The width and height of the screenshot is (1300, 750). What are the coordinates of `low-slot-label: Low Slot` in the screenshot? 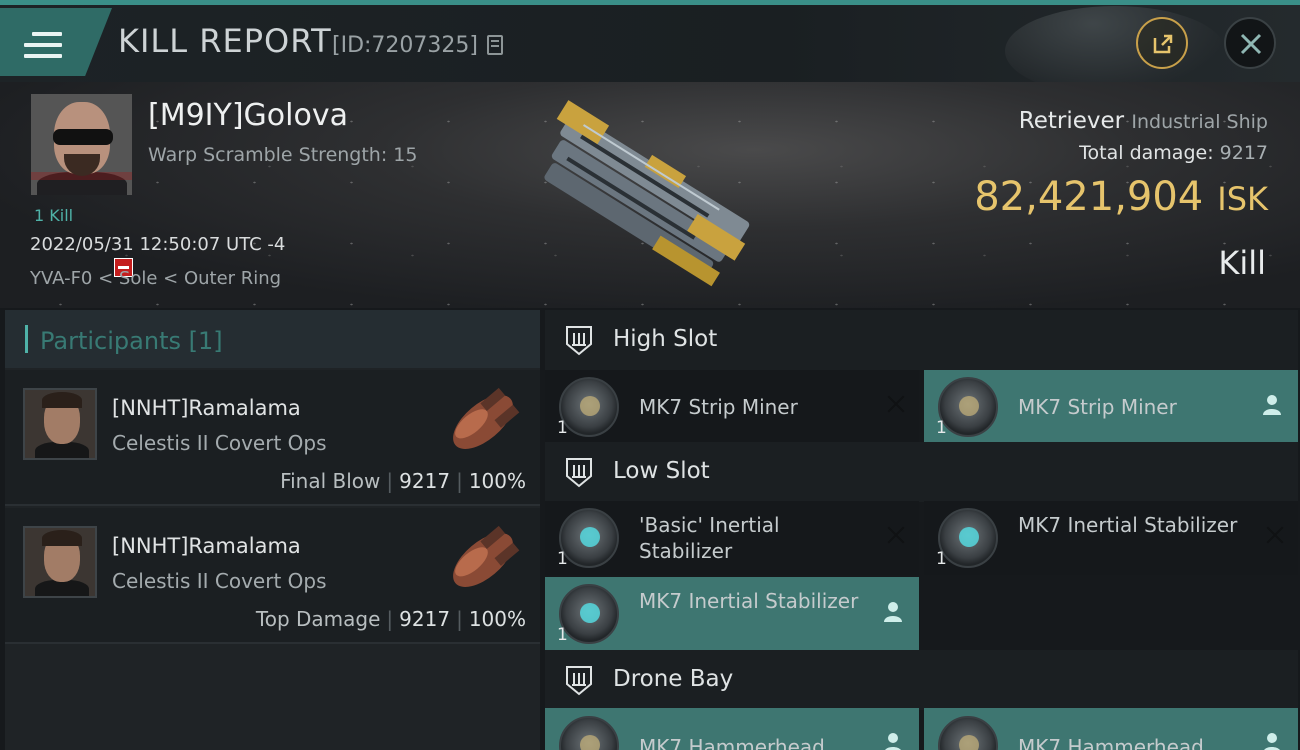 It's located at (661, 471).